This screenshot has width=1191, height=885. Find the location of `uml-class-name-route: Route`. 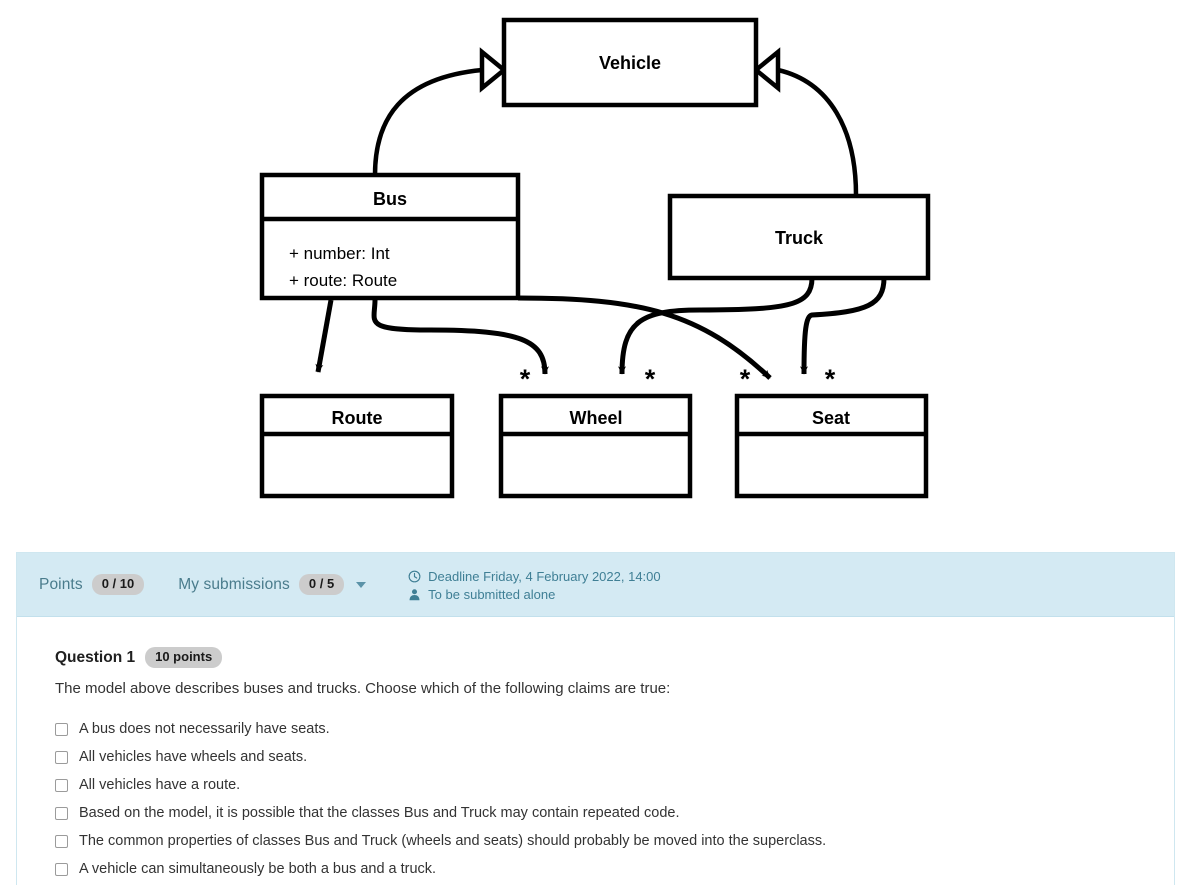

uml-class-name-route: Route is located at coordinates (357, 418).